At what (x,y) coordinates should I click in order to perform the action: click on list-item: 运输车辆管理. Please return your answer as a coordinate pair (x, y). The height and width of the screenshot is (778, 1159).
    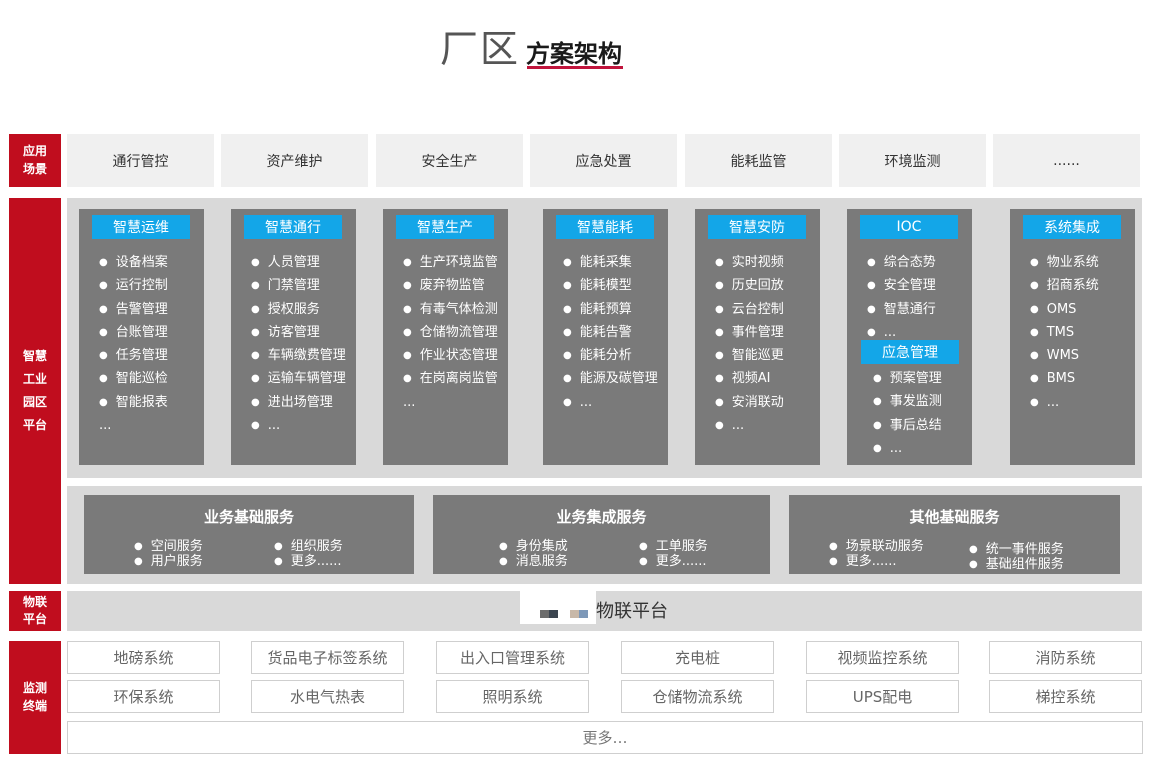
    Looking at the image, I should click on (298, 380).